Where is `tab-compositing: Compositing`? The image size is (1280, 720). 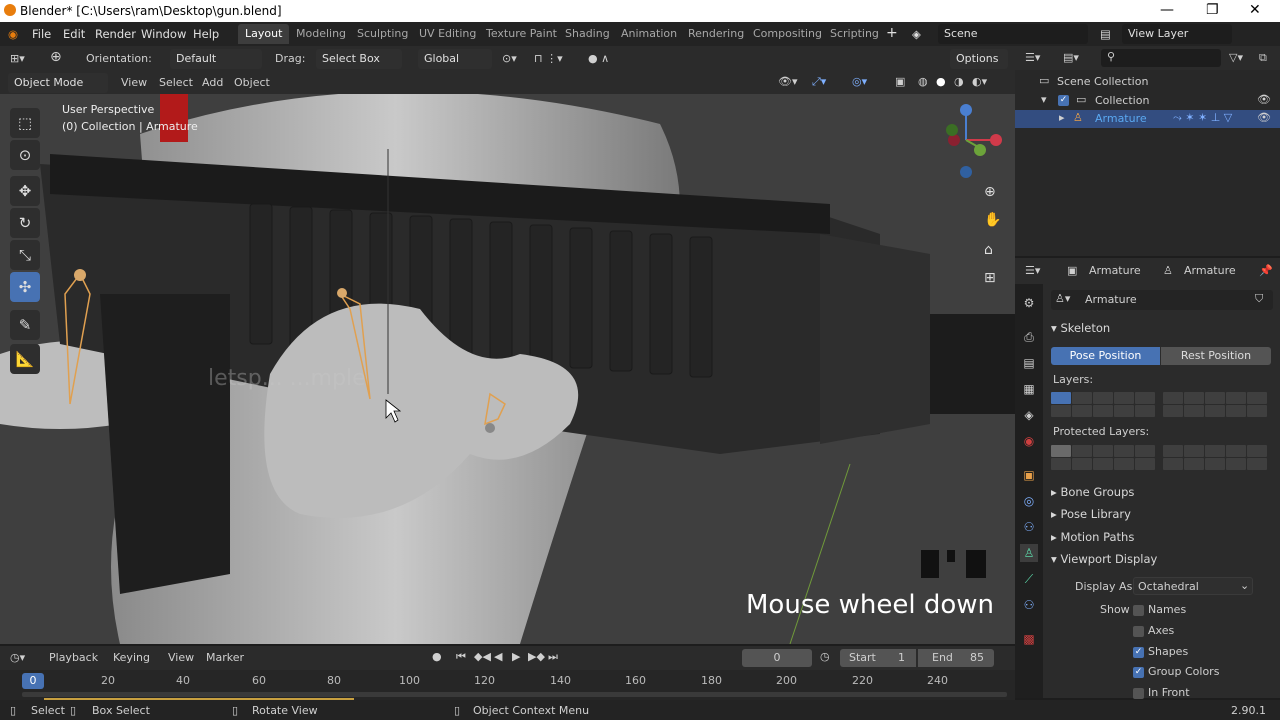 tab-compositing: Compositing is located at coordinates (787, 34).